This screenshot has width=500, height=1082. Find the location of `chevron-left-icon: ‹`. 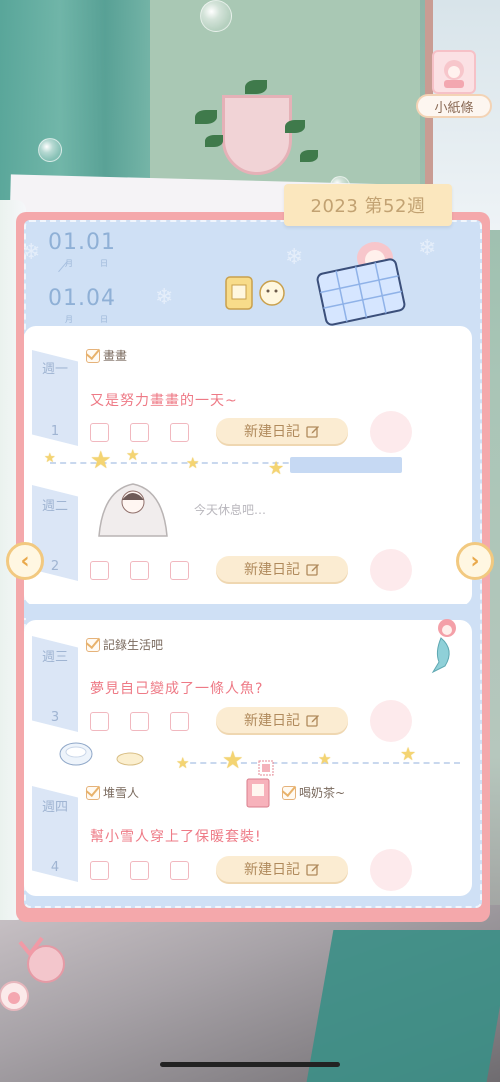

chevron-left-icon: ‹ is located at coordinates (25, 561).